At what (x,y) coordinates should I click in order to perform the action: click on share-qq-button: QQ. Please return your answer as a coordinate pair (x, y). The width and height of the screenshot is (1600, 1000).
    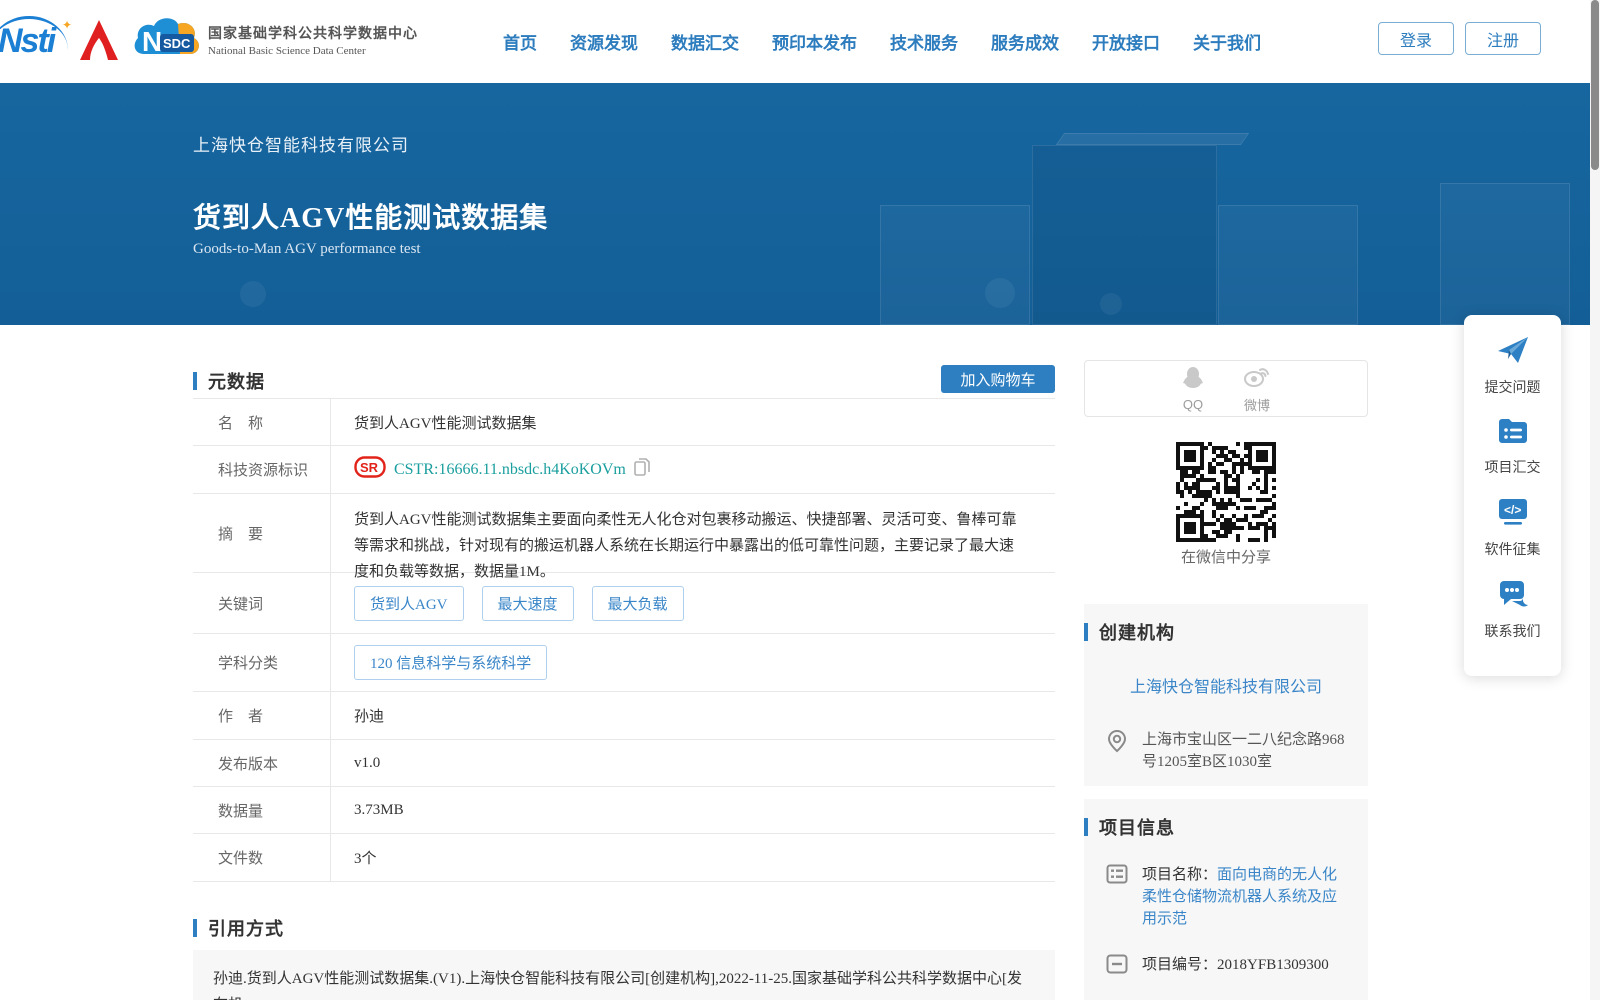
    Looking at the image, I should click on (1193, 389).